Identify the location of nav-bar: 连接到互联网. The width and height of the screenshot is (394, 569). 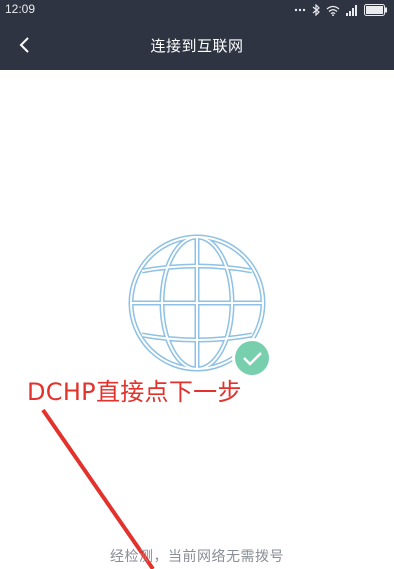
(197, 45).